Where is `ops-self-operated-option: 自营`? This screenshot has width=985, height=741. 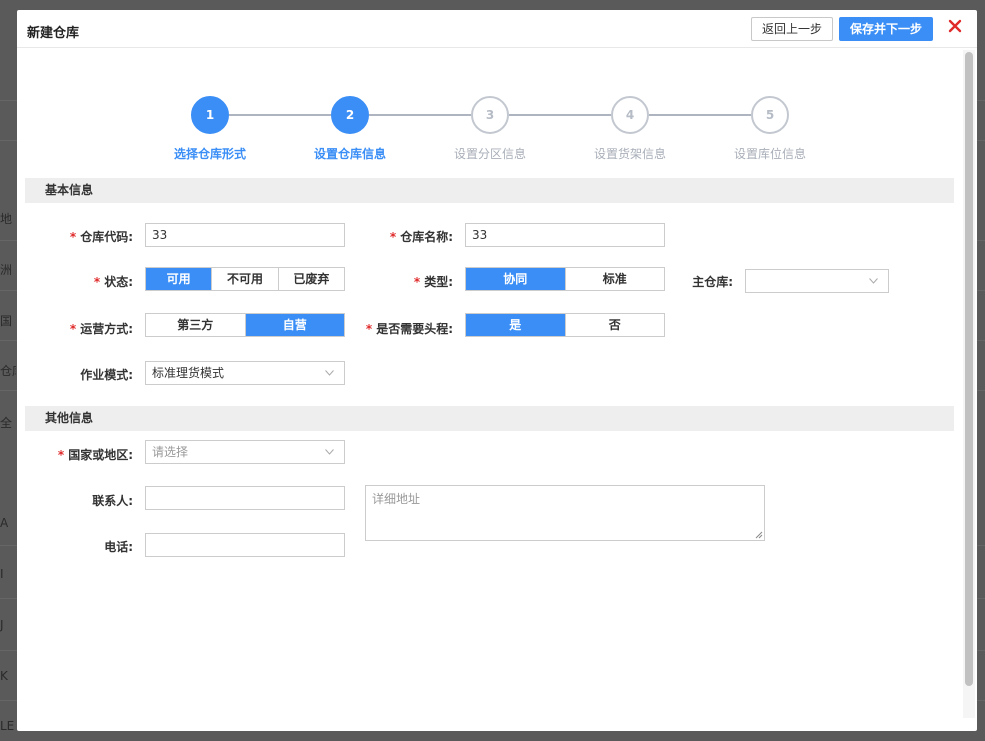 ops-self-operated-option: 自营 is located at coordinates (294, 325).